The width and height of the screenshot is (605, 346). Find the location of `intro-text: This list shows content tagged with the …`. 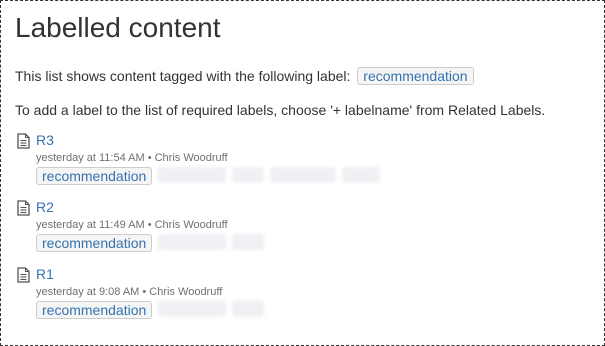

intro-text: This list shows content tagged with the … is located at coordinates (183, 76).